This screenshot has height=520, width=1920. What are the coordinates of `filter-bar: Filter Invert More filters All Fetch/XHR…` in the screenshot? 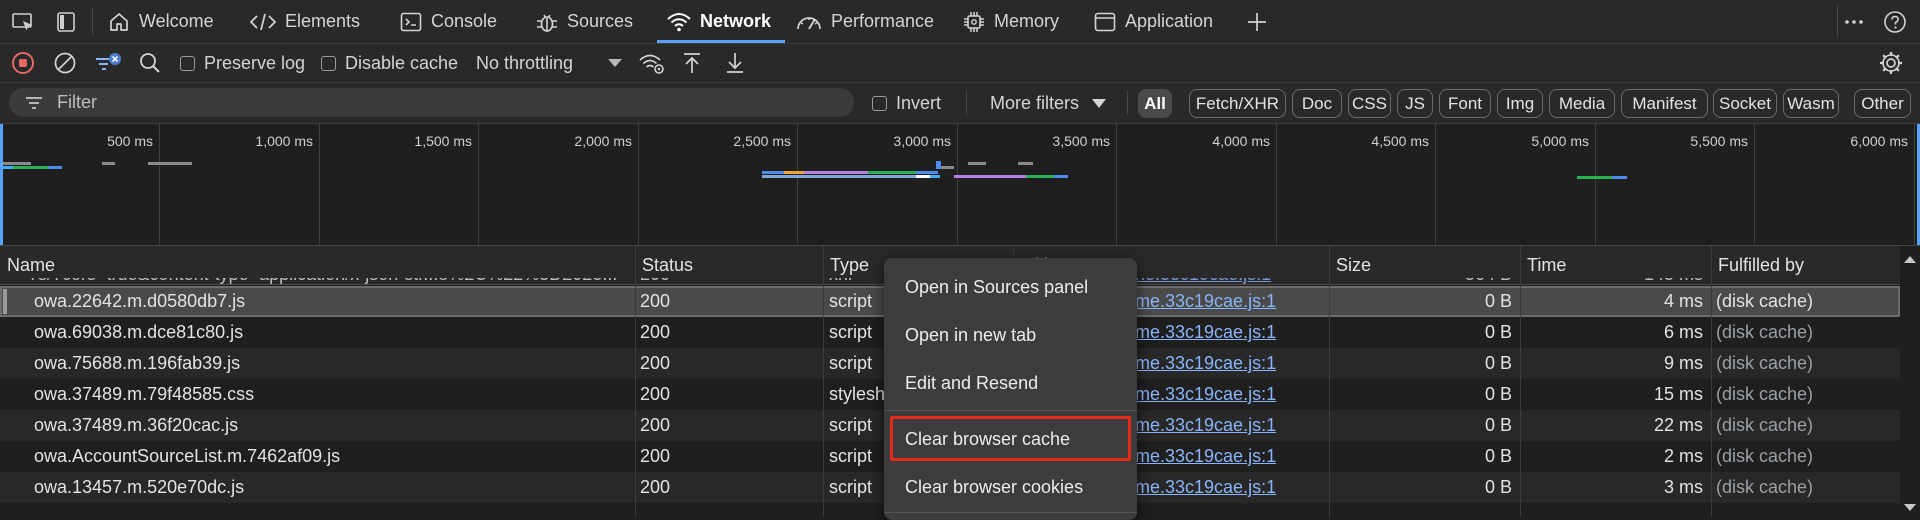 It's located at (960, 103).